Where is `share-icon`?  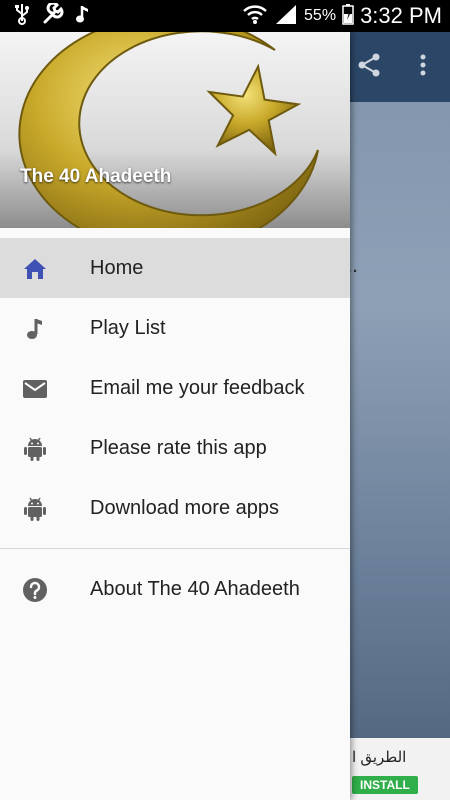 share-icon is located at coordinates (369, 67).